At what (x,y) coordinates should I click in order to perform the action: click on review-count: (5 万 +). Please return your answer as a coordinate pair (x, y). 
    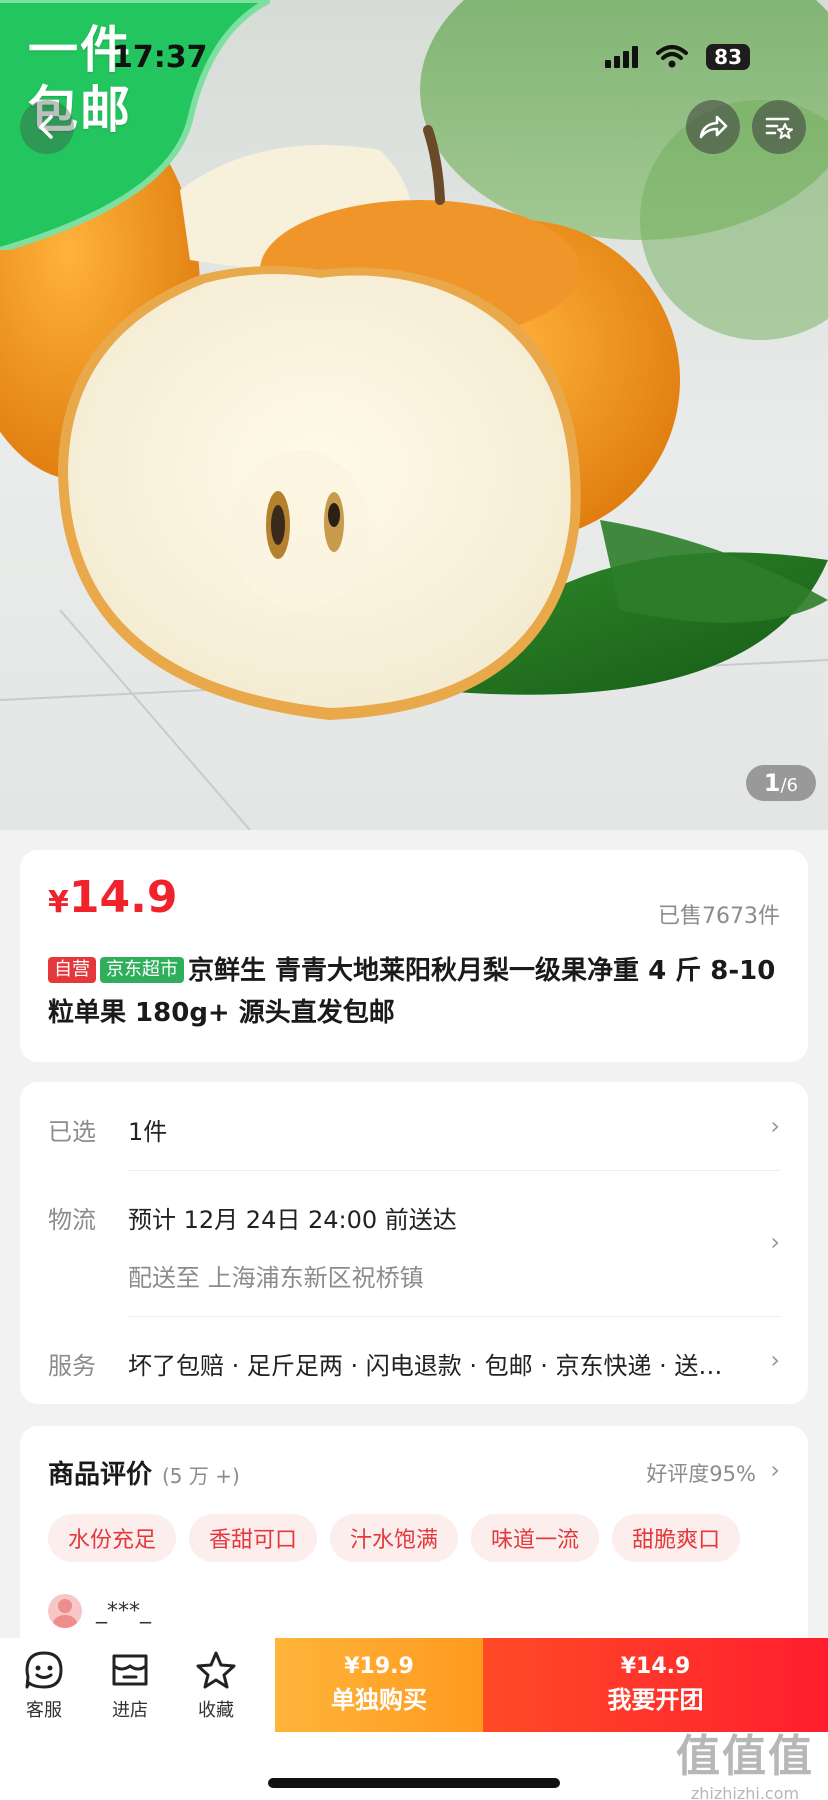
    Looking at the image, I should click on (201, 1476).